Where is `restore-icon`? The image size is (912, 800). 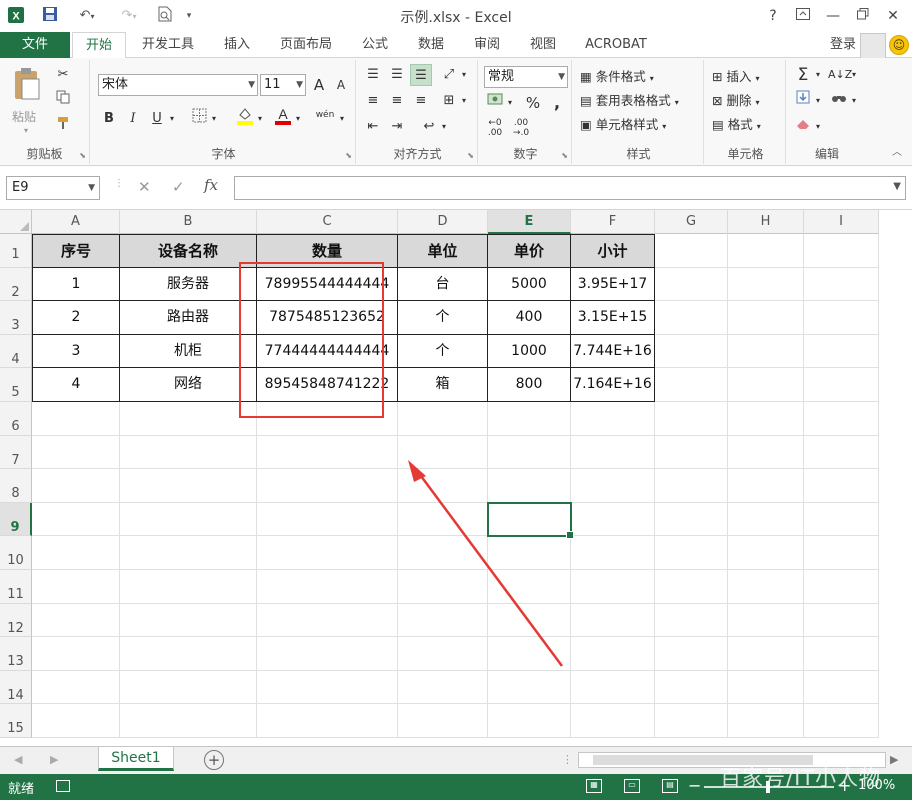 restore-icon is located at coordinates (863, 16).